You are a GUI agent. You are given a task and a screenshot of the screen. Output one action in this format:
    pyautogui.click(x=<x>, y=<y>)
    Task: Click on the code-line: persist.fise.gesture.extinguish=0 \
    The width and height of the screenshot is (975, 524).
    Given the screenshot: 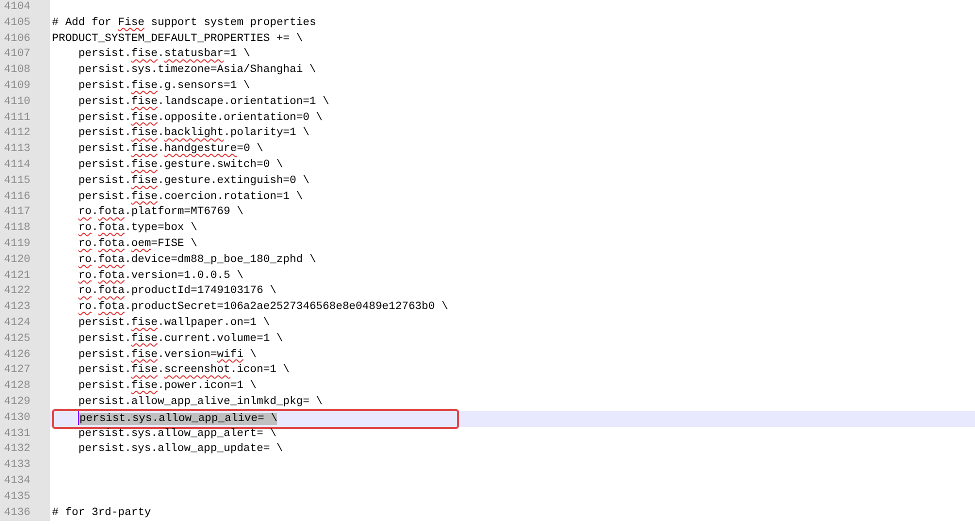 What is the action you would take?
    pyautogui.click(x=194, y=180)
    